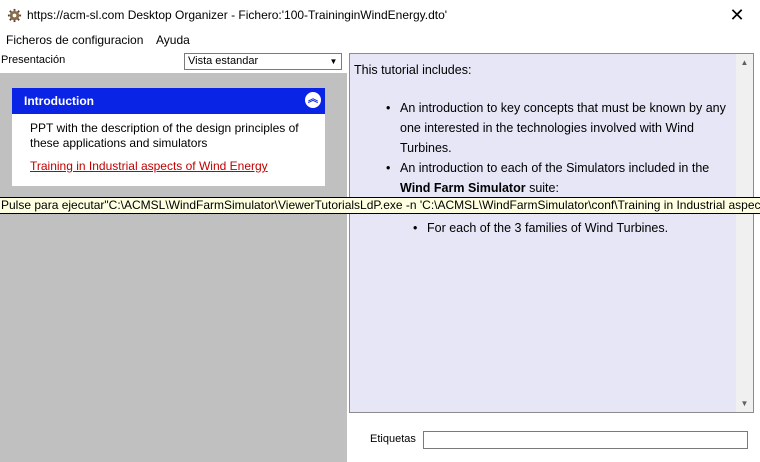 The width and height of the screenshot is (760, 462). What do you see at coordinates (463, 188) in the screenshot?
I see `product-name: Wind Farm Simulator` at bounding box center [463, 188].